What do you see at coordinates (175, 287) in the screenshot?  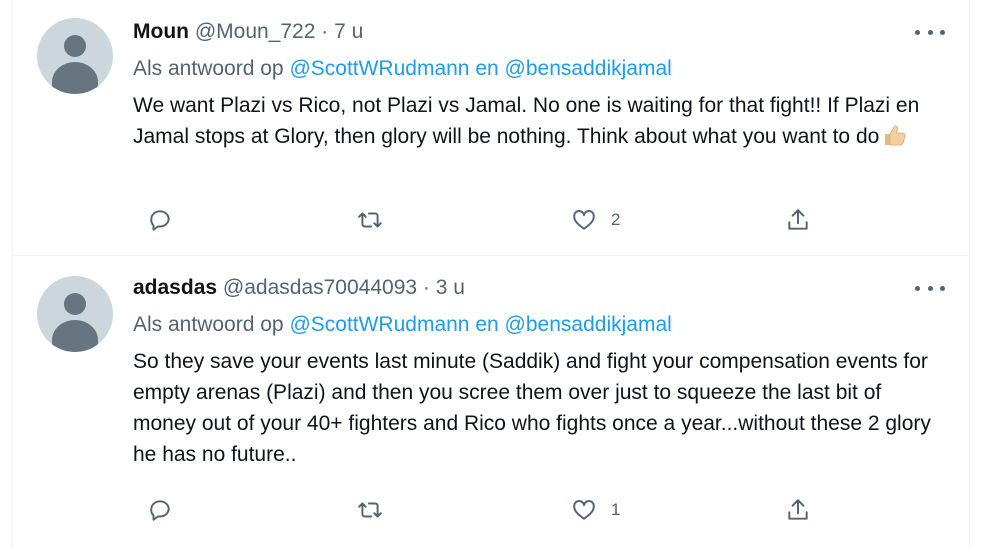 I see `display-name: adasdas` at bounding box center [175, 287].